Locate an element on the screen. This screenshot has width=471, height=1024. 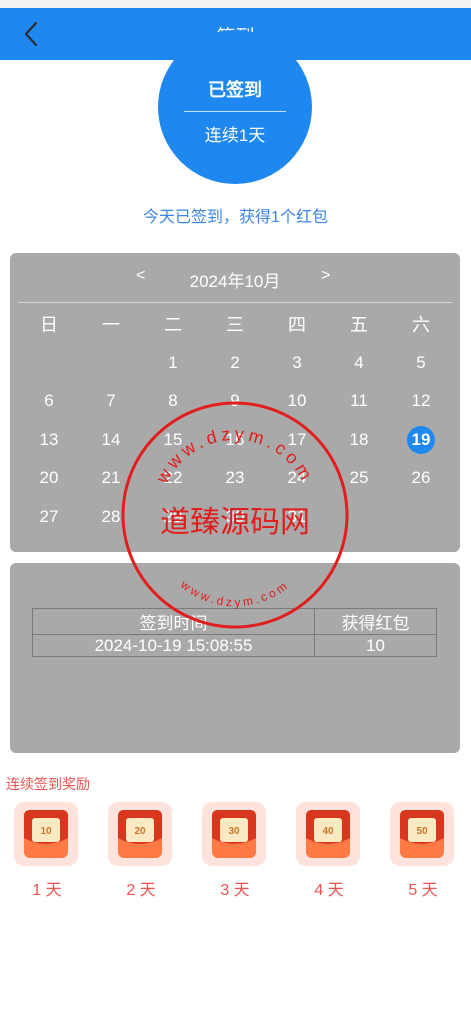
calendar-day: 27 is located at coordinates (49, 517).